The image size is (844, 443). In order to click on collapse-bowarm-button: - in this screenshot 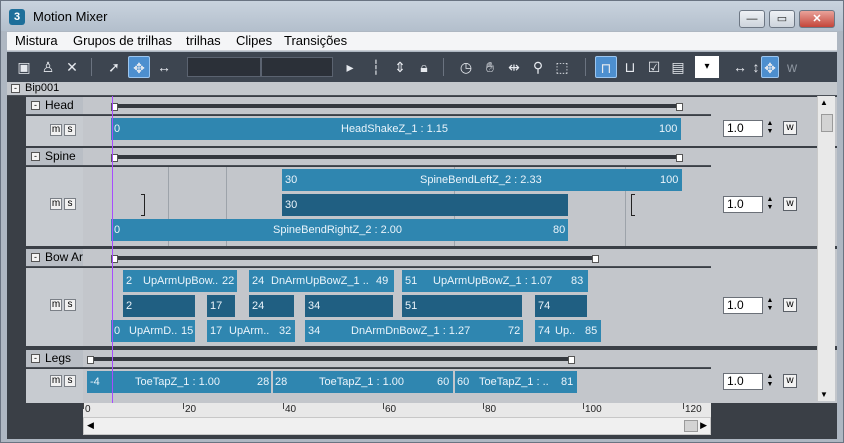, I will do `click(35, 257)`.